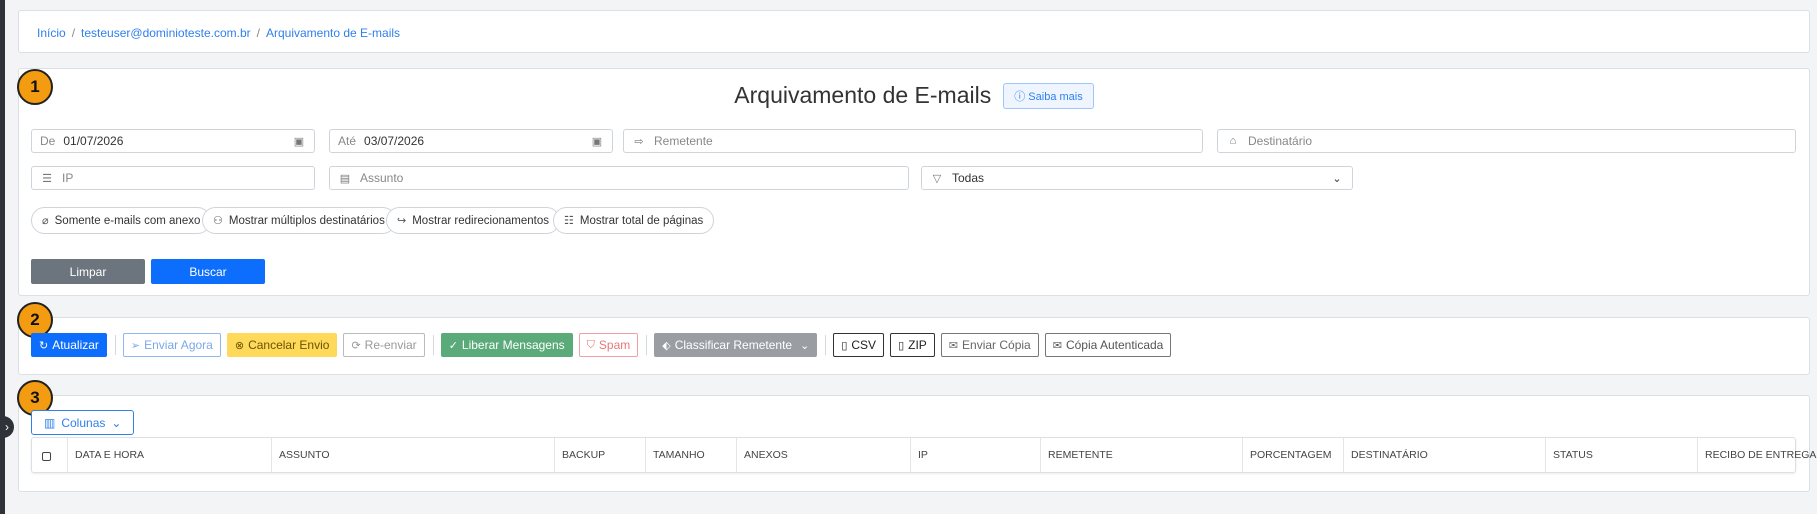 The height and width of the screenshot is (514, 1817). What do you see at coordinates (394, 141) in the screenshot?
I see `date-to-value: 03/07/2026` at bounding box center [394, 141].